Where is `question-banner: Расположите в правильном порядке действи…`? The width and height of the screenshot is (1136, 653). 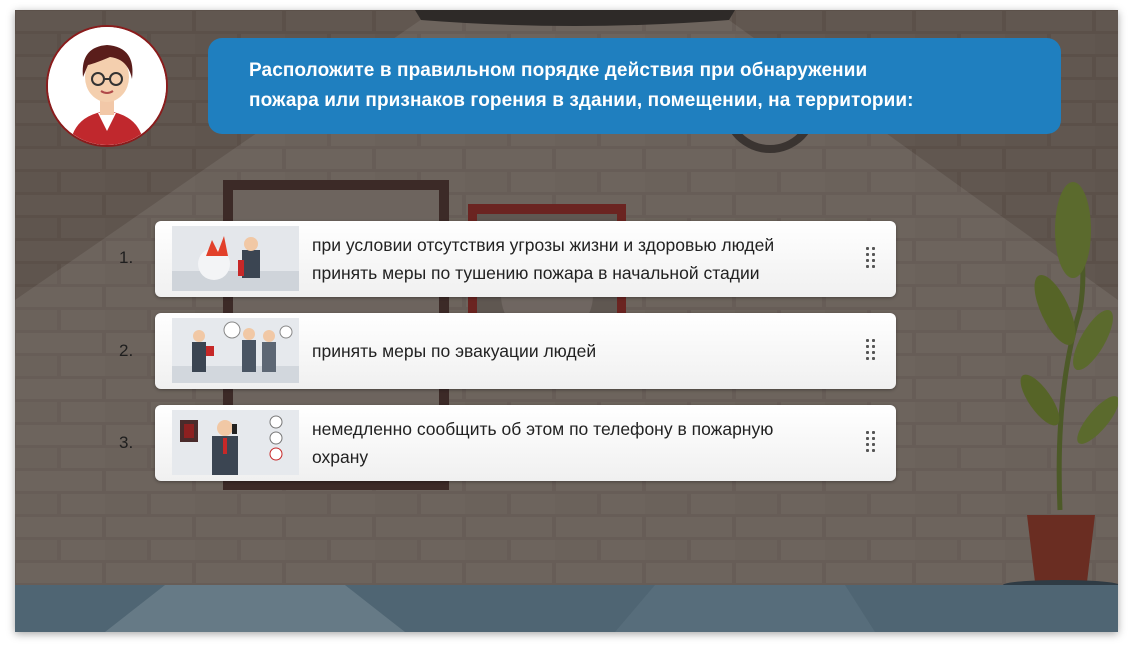
question-banner: Расположите в правильном порядке действи… is located at coordinates (634, 86).